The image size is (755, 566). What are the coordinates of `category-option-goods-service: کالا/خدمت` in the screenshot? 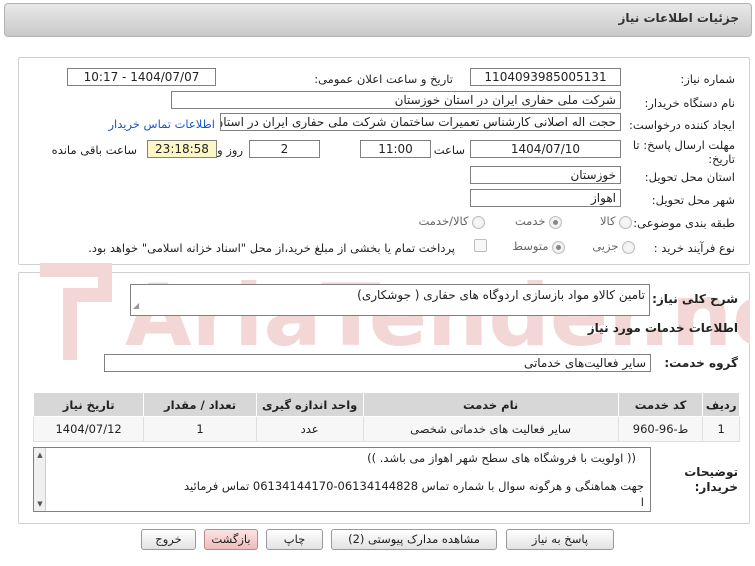 It's located at (451, 221).